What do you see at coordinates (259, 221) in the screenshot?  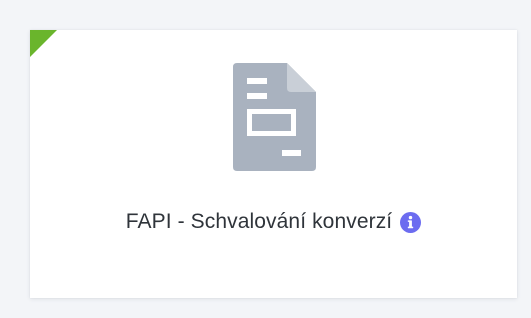 I see `card-title: FAPI - Schvalování konverzí` at bounding box center [259, 221].